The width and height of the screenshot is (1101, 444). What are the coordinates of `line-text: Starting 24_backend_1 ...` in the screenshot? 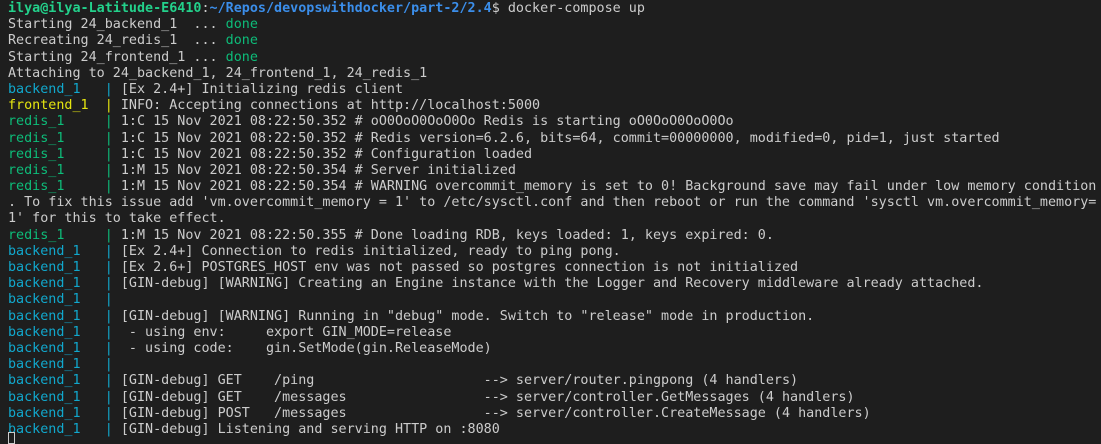 It's located at (117, 25).